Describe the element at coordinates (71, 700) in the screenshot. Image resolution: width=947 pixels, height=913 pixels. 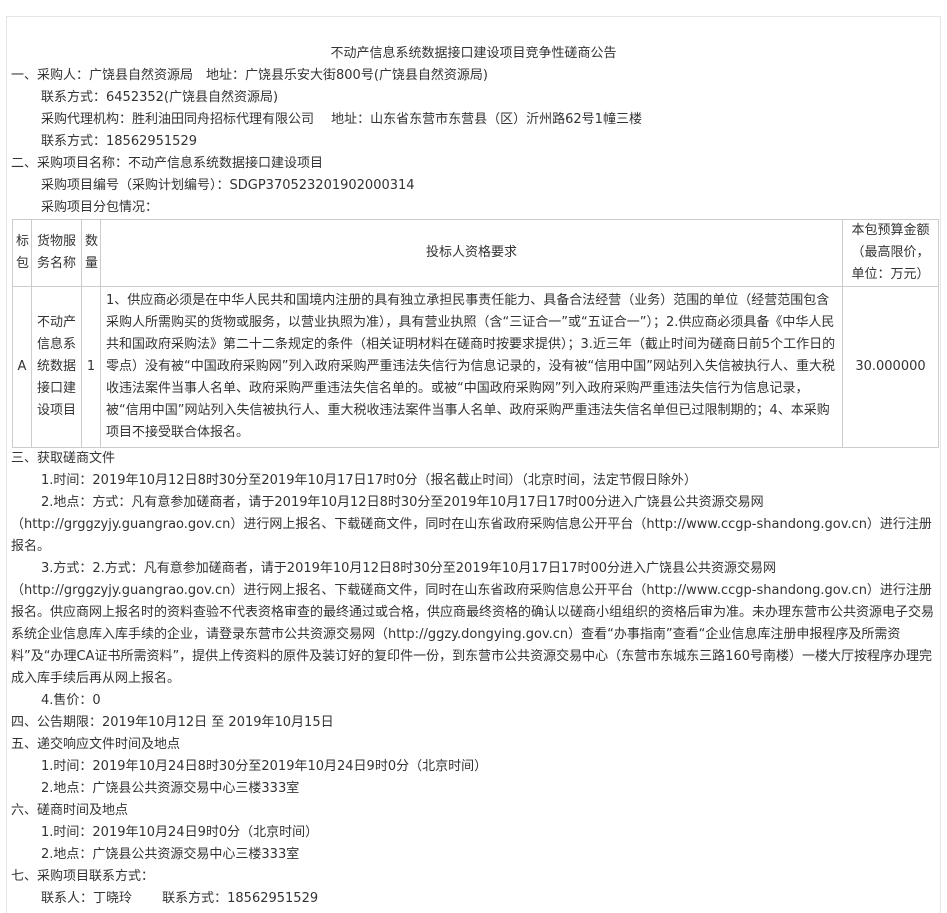
I see `obtain-price: 4.售价：0` at that location.